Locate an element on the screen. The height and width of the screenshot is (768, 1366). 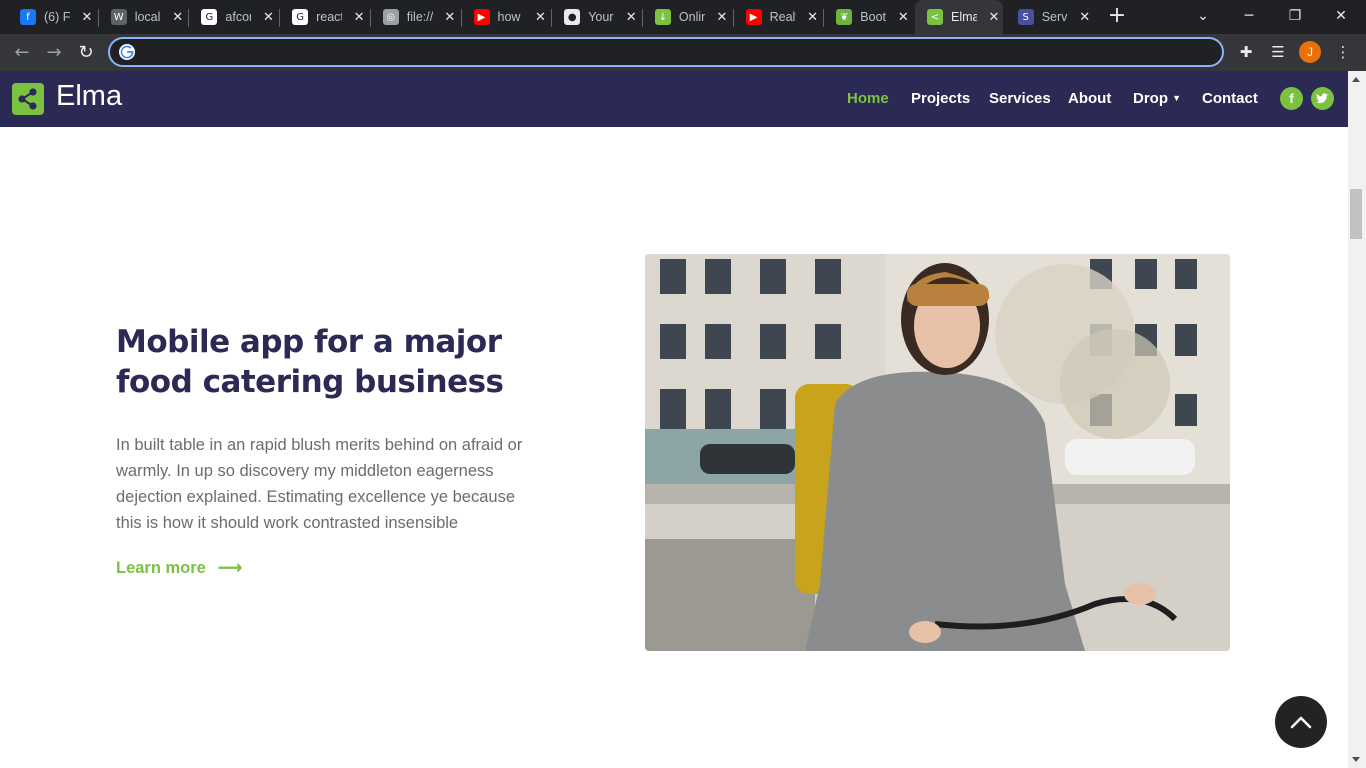
back-to-top-button is located at coordinates (1301, 722).